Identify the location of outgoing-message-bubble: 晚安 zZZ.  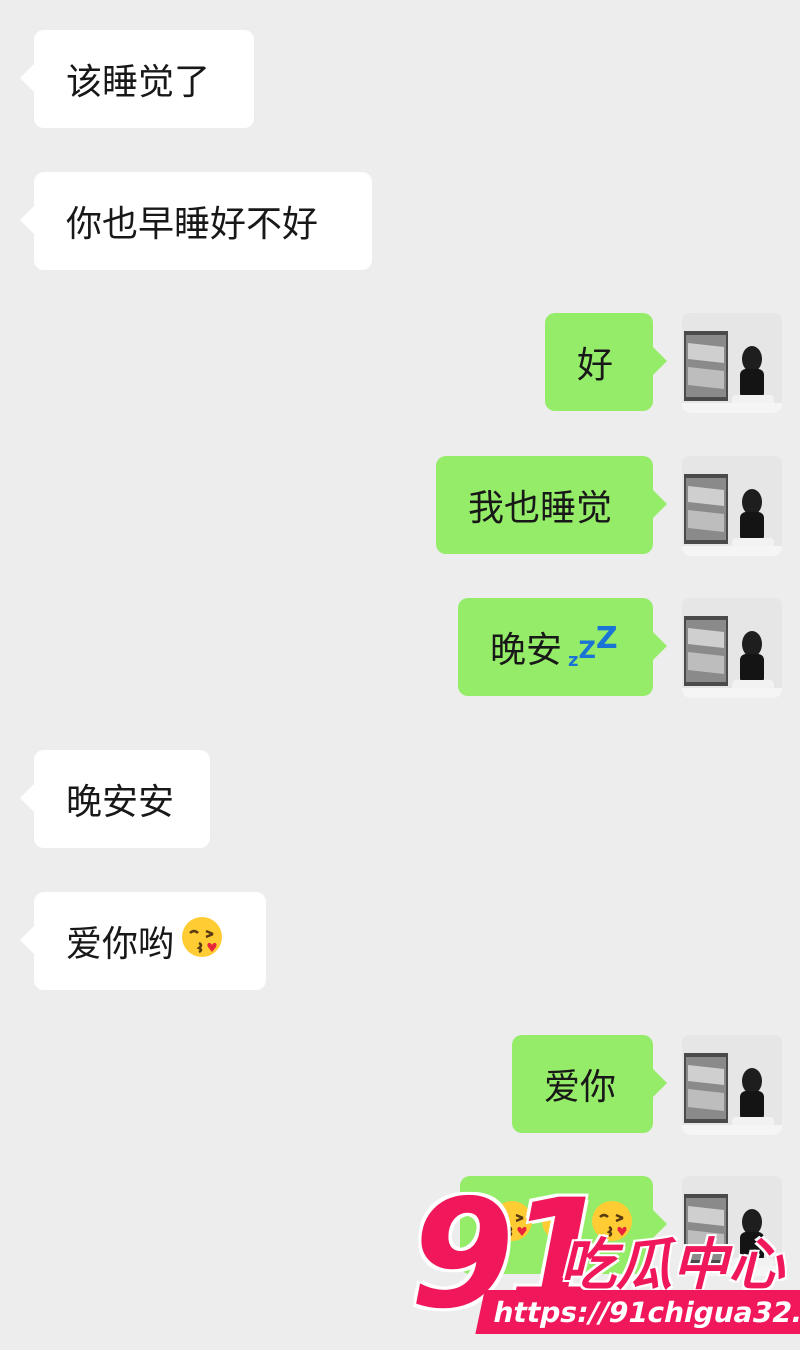
(562, 647).